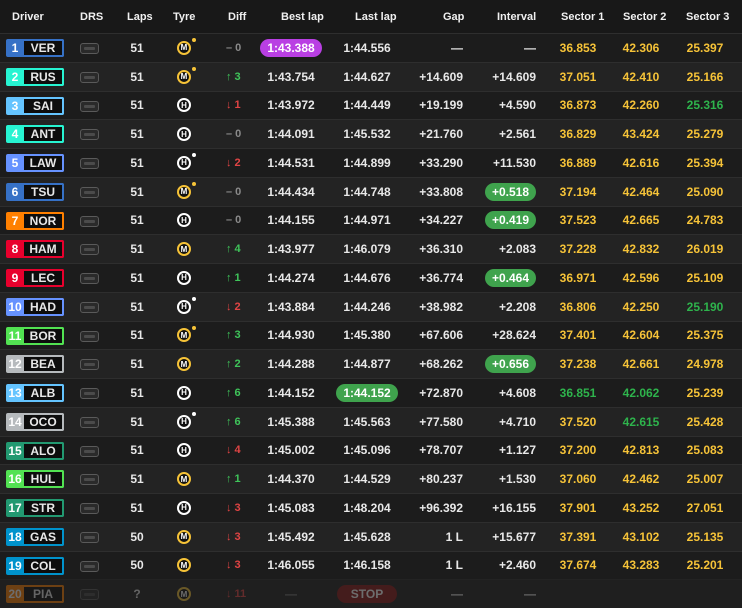 This screenshot has width=742, height=608. I want to click on header-tyre: Tyre, so click(184, 17).